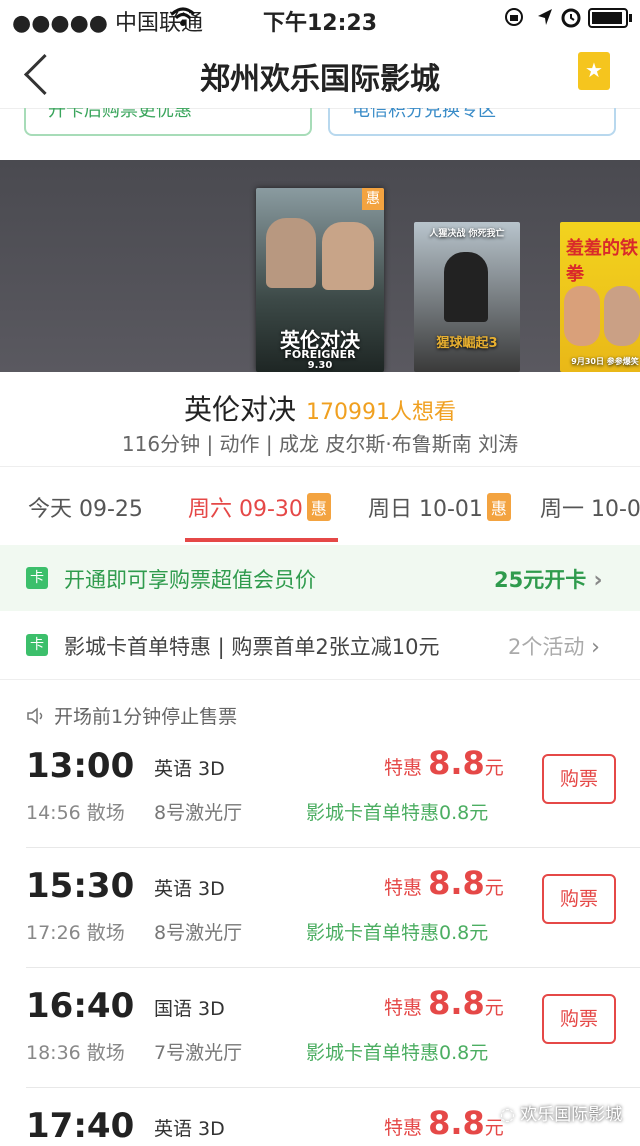 Image resolution: width=640 pixels, height=1146 pixels. I want to click on status-bar: ●●●●● 中国联通 下午12:23, so click(320, 18).